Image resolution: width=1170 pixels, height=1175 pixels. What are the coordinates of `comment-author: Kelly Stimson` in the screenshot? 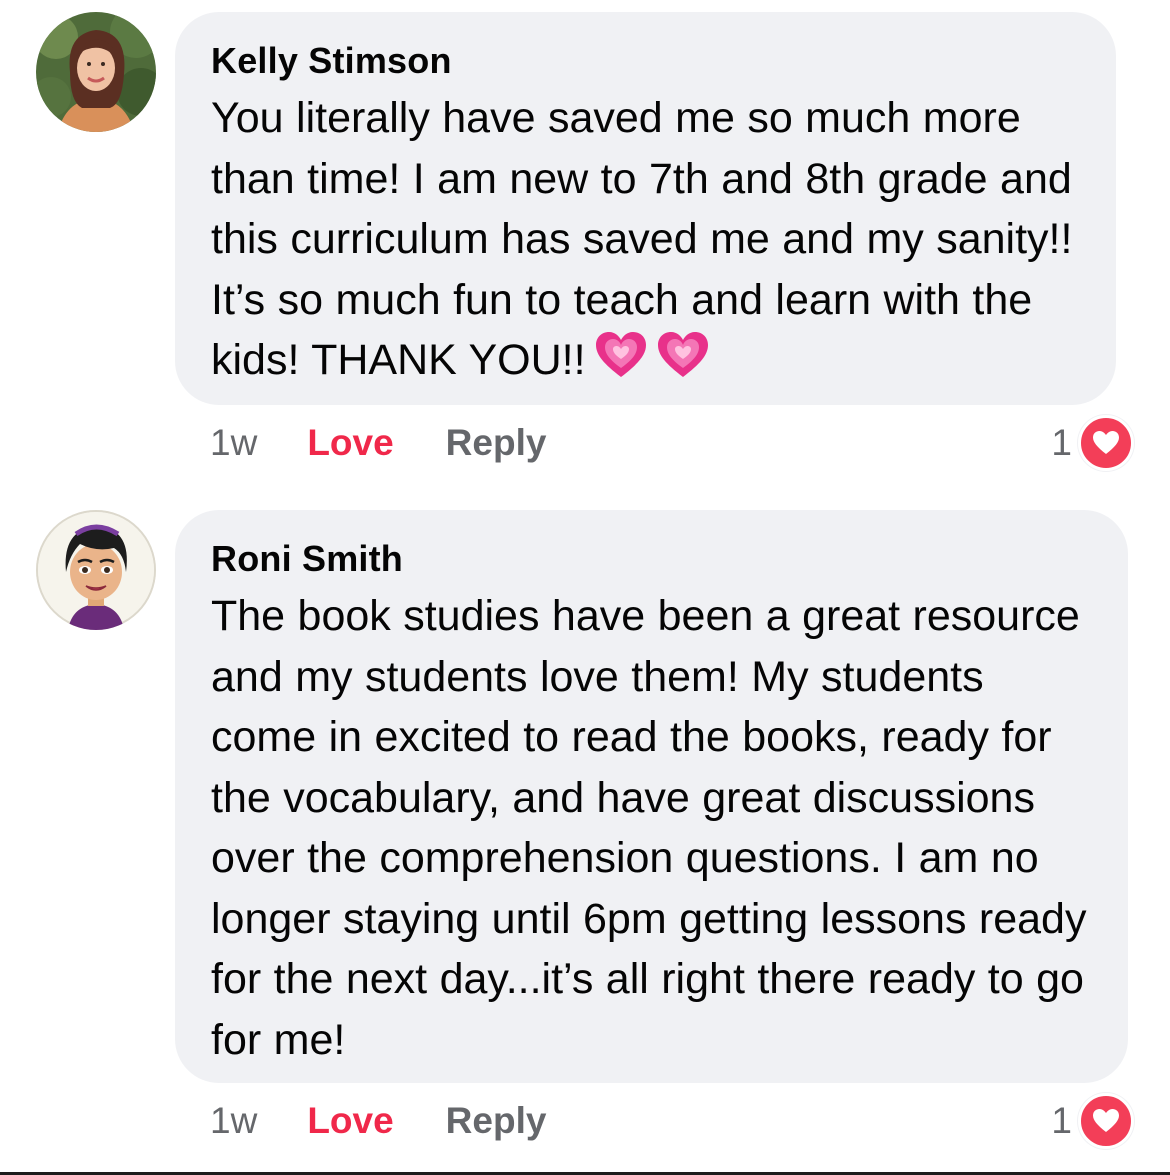 It's located at (645, 61).